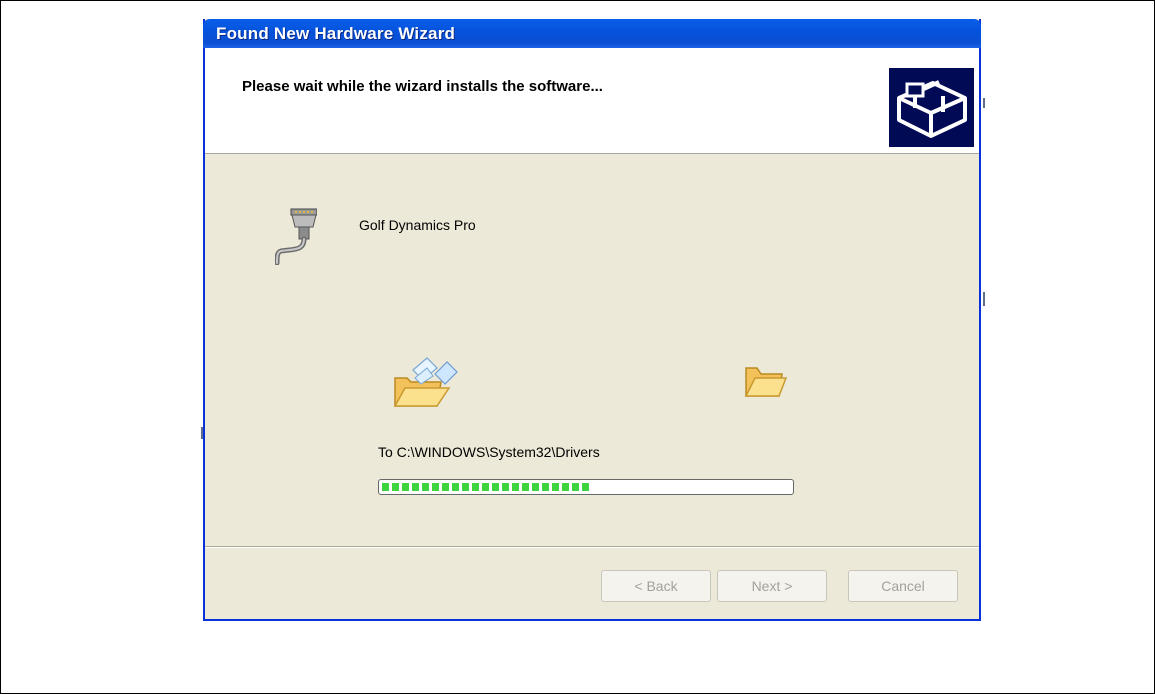 Image resolution: width=1155 pixels, height=694 pixels. Describe the element at coordinates (489, 452) in the screenshot. I see `destination-path-text: To C:\WINDOWS\System32\Drivers` at that location.